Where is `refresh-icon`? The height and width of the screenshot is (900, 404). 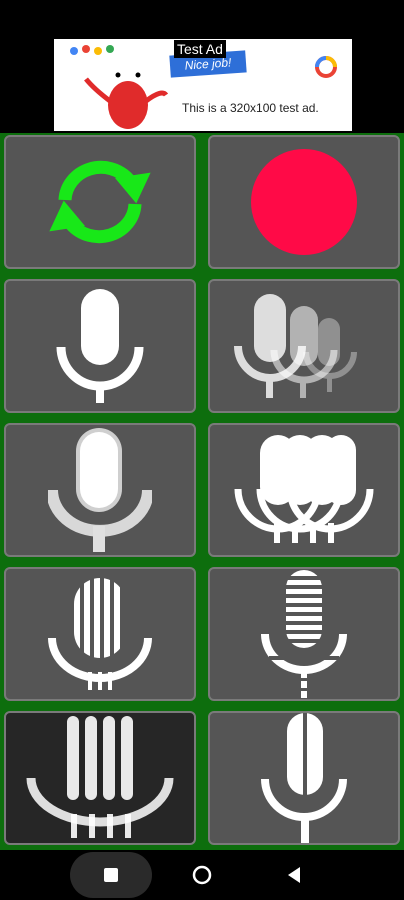 refresh-icon is located at coordinates (100, 202).